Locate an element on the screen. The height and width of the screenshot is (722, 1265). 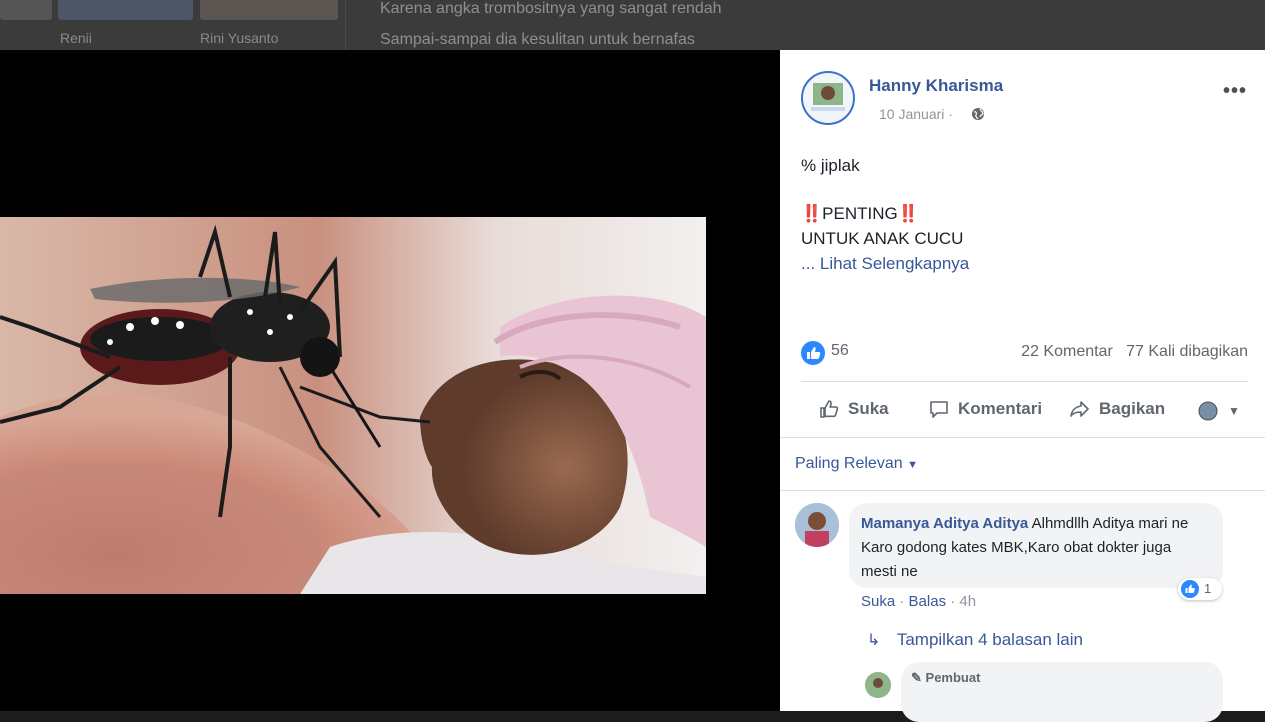
post-stats: 22 Komentar 77 Kali dibagikan is located at coordinates (1134, 352).